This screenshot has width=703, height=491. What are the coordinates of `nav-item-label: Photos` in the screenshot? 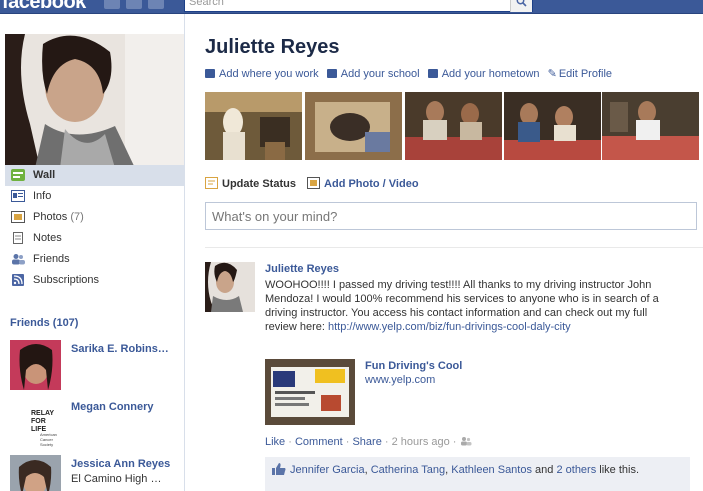 It's located at (50, 217).